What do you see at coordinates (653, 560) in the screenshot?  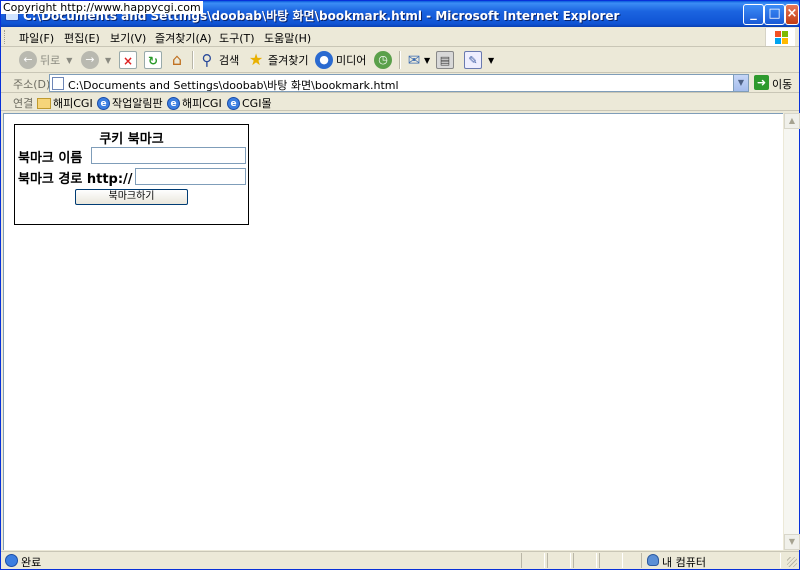 I see `computer-zone-icon` at bounding box center [653, 560].